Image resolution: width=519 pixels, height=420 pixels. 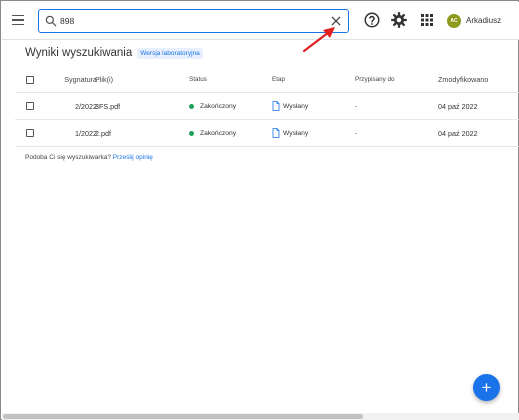 What do you see at coordinates (198, 79) in the screenshot?
I see `column-header-status: Status` at bounding box center [198, 79].